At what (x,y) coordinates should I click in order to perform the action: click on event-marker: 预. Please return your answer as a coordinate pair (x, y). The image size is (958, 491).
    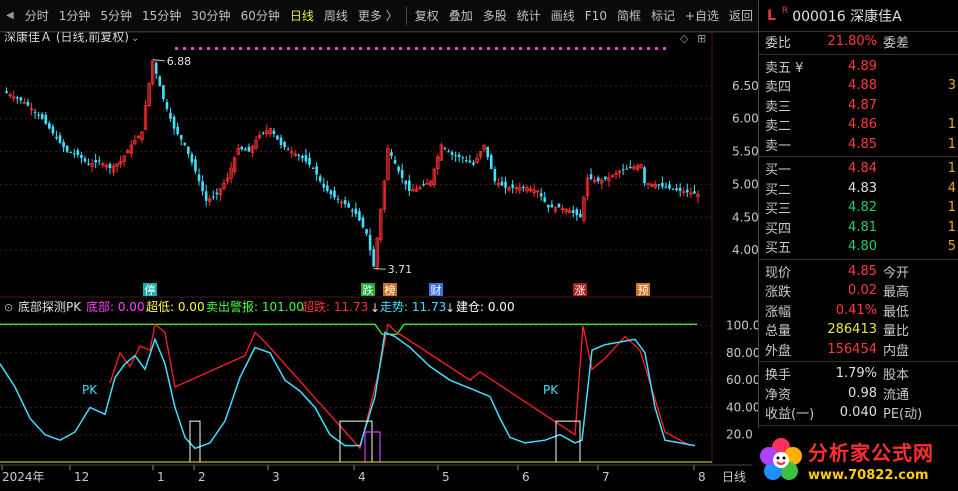
    Looking at the image, I should click on (643, 290).